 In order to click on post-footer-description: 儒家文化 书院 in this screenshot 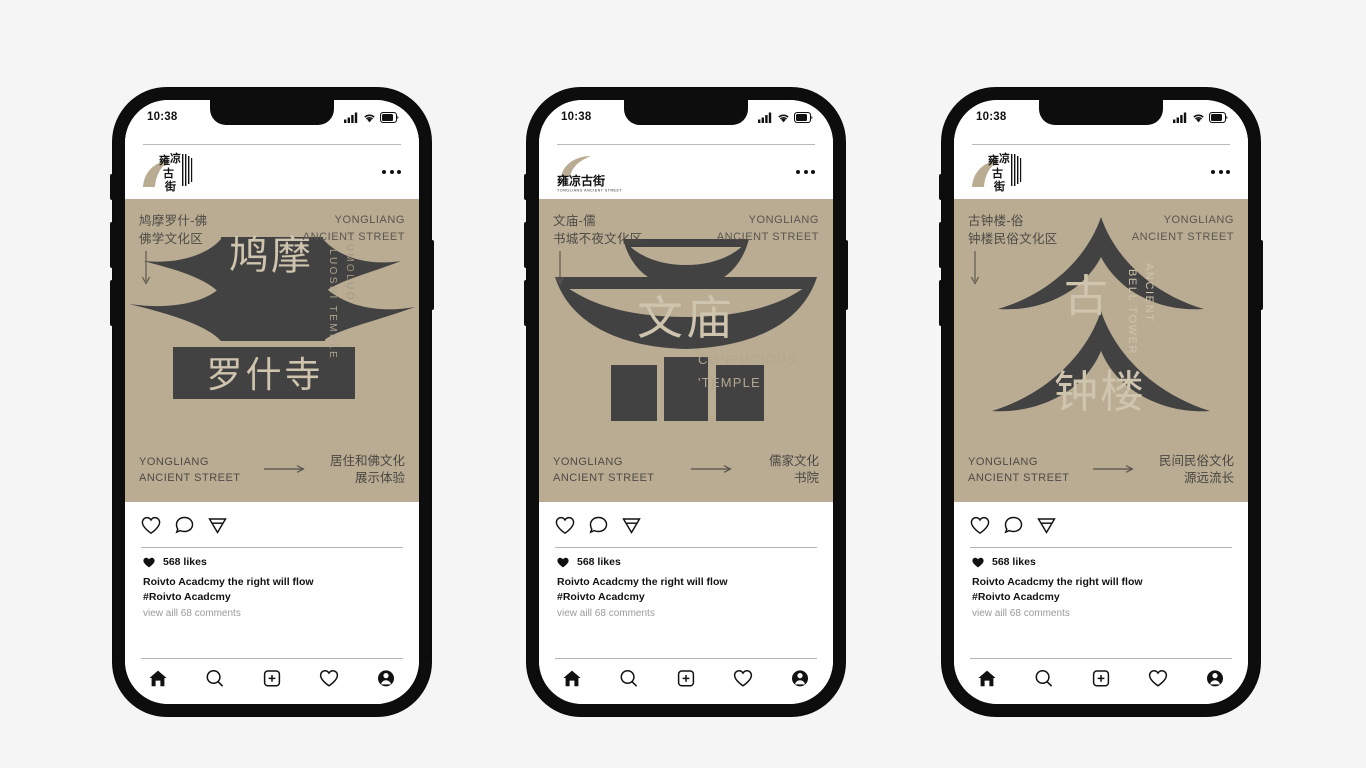, I will do `click(793, 469)`.